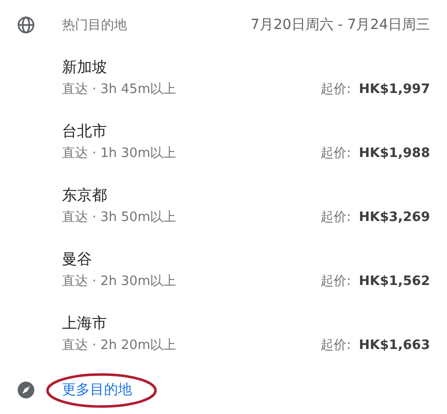 The width and height of the screenshot is (447, 414). Describe the element at coordinates (26, 390) in the screenshot. I see `compass-icon` at that location.